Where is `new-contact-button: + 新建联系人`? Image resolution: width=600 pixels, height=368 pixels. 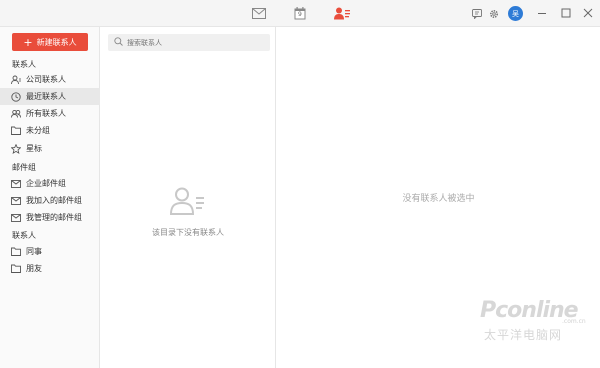
new-contact-button: + 新建联系人 is located at coordinates (50, 42).